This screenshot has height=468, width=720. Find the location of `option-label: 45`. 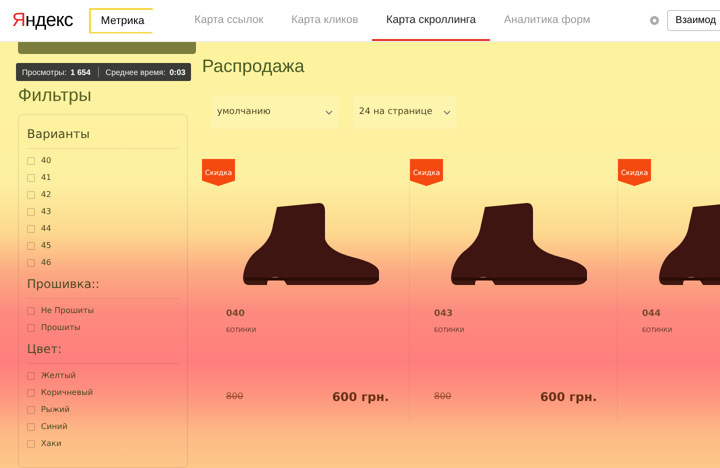

option-label: 45 is located at coordinates (46, 245).